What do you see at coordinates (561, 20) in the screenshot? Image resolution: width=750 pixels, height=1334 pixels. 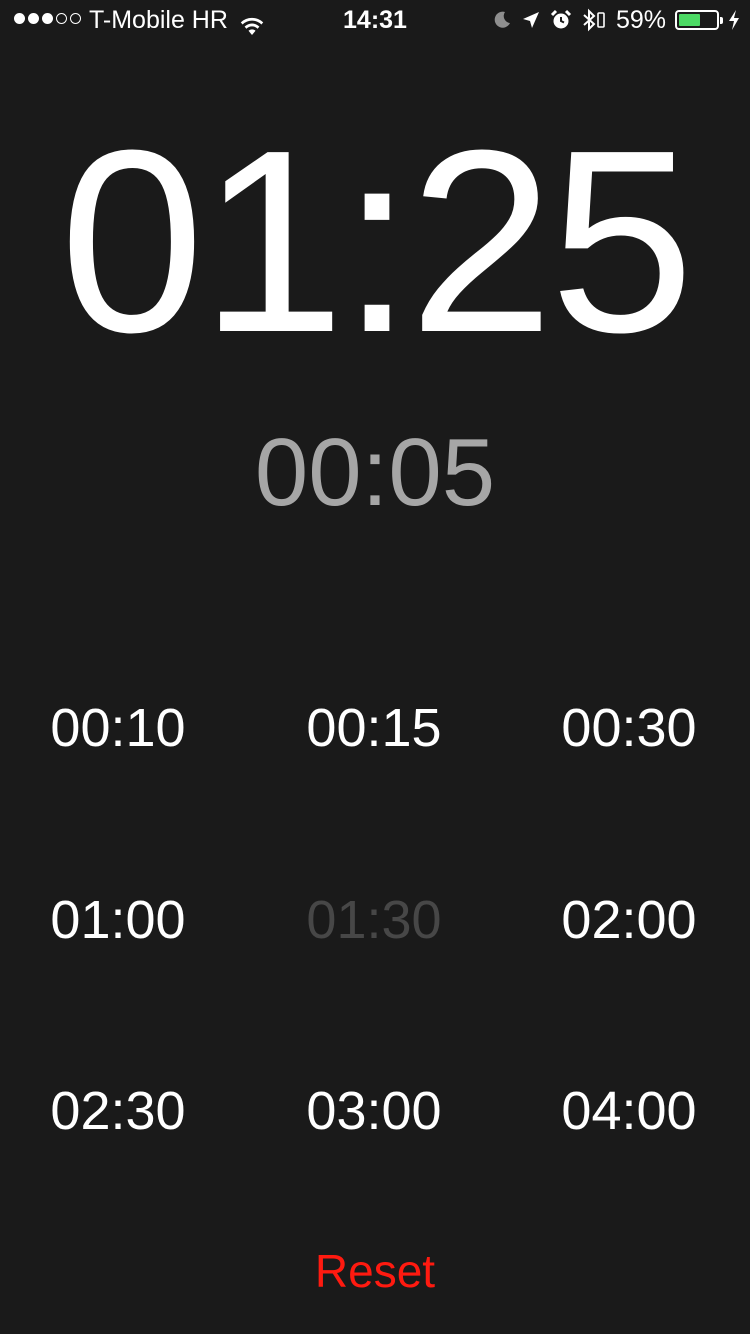 I see `alarm-icon` at bounding box center [561, 20].